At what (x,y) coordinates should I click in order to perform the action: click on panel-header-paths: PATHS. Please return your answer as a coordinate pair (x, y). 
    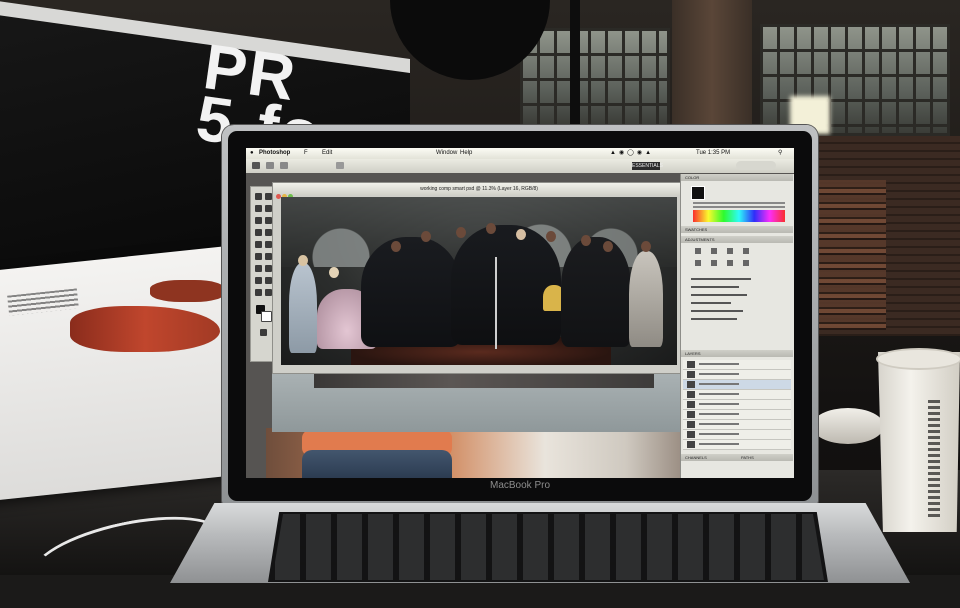
    Looking at the image, I should click on (765, 457).